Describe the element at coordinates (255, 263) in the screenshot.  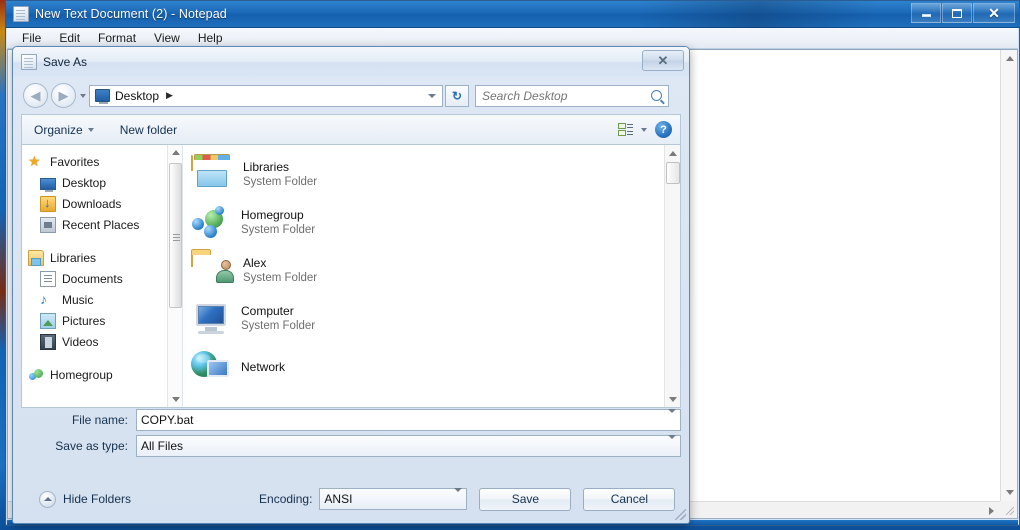
I see `file-name: Alex` at that location.